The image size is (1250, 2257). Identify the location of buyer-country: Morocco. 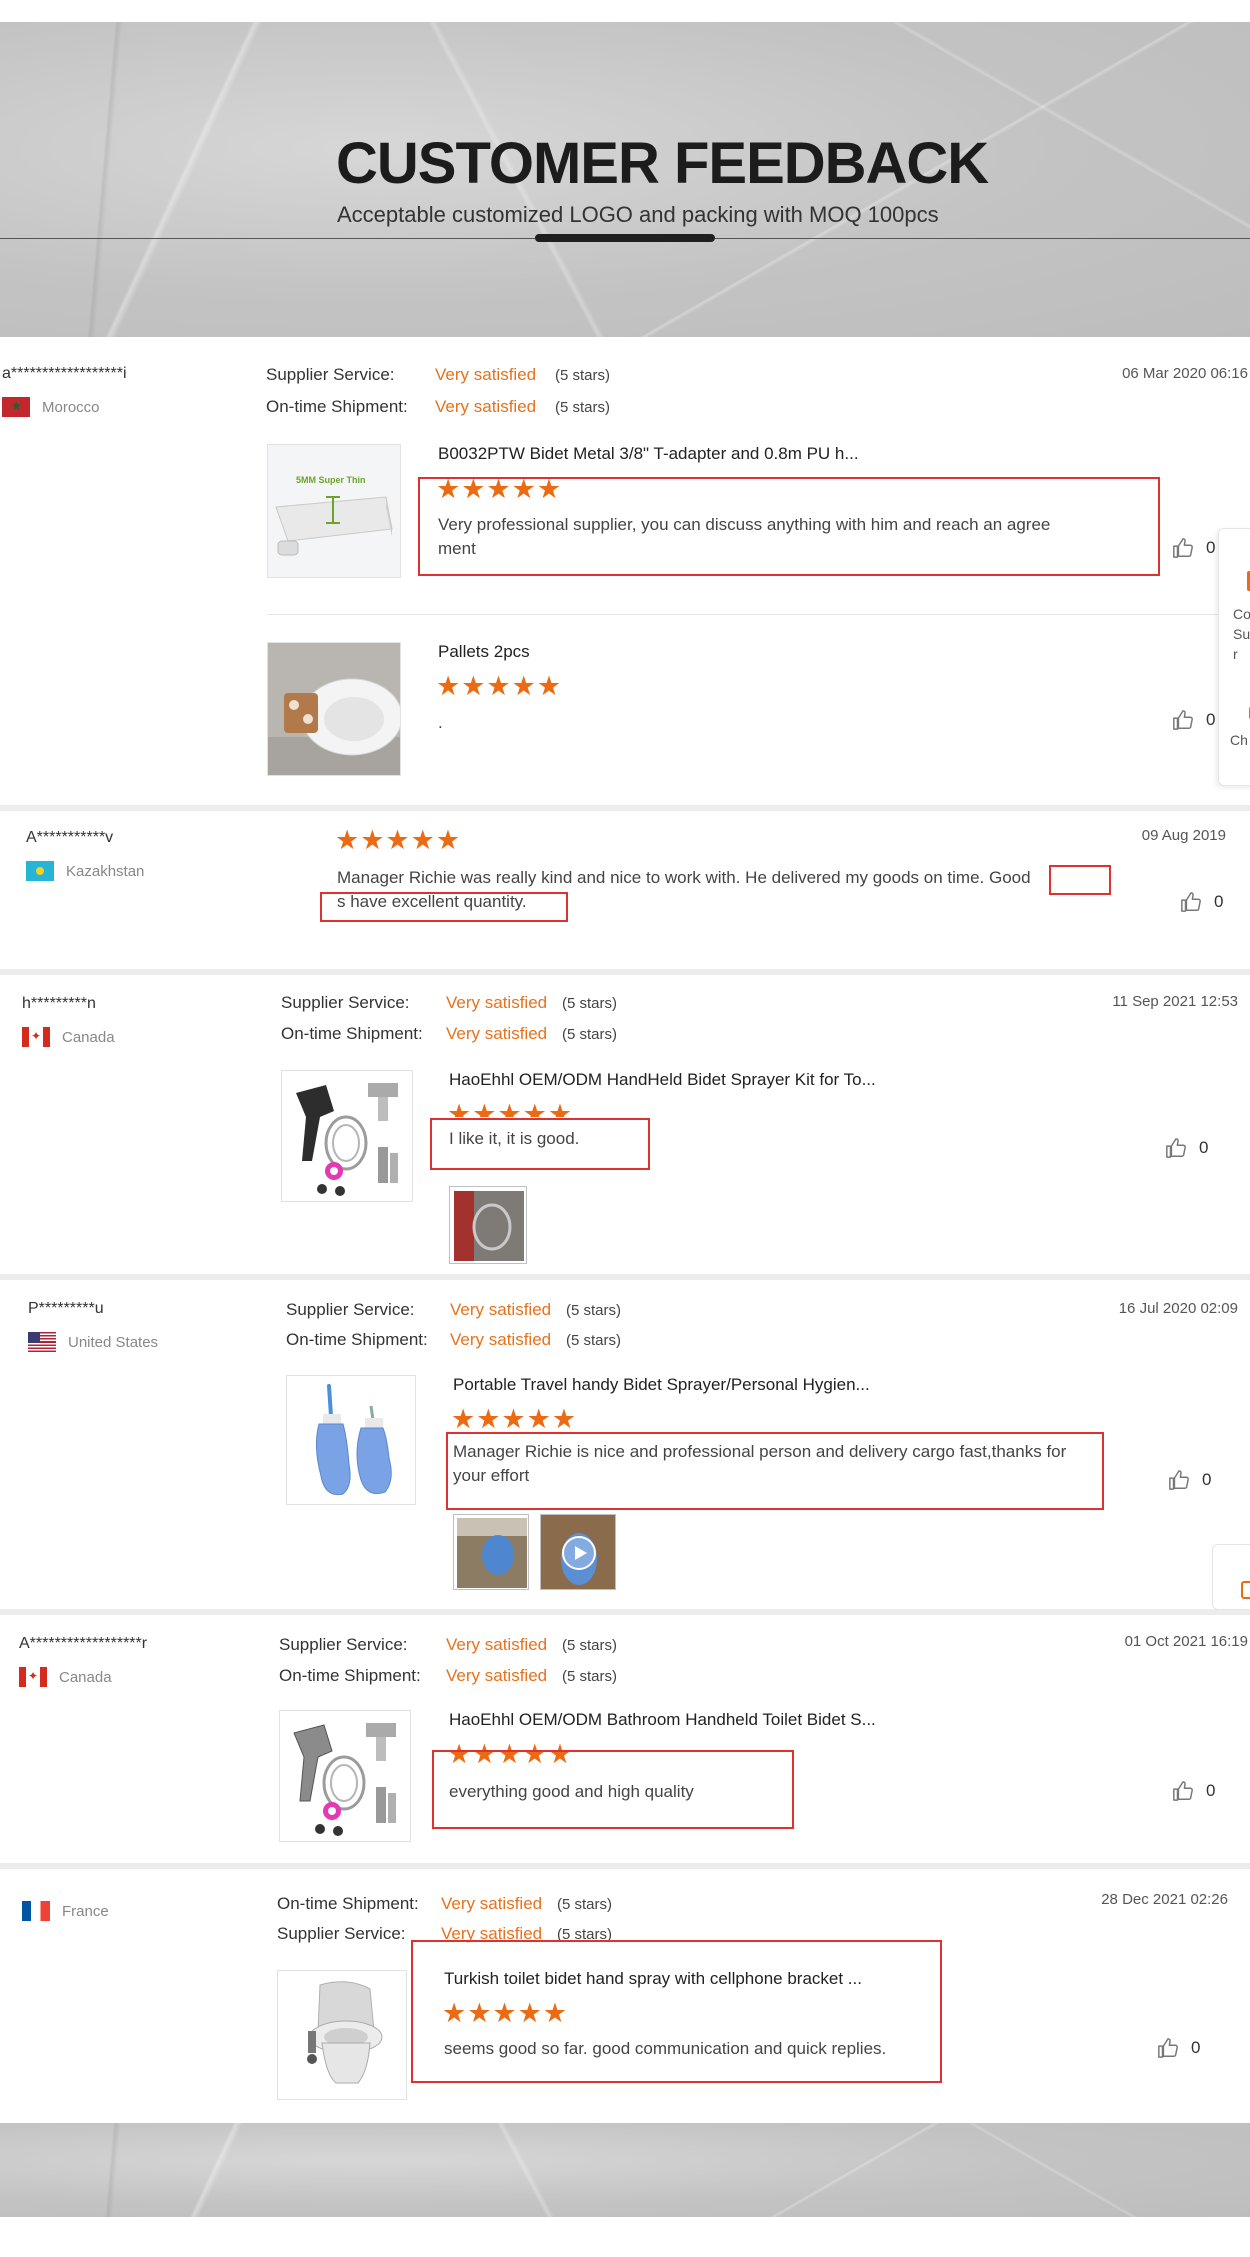
(51, 407).